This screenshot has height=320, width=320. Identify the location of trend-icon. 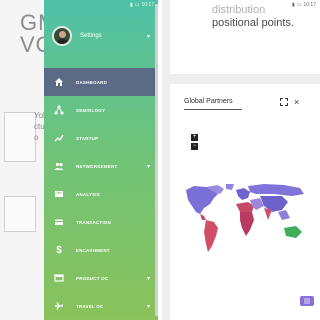
(59, 138).